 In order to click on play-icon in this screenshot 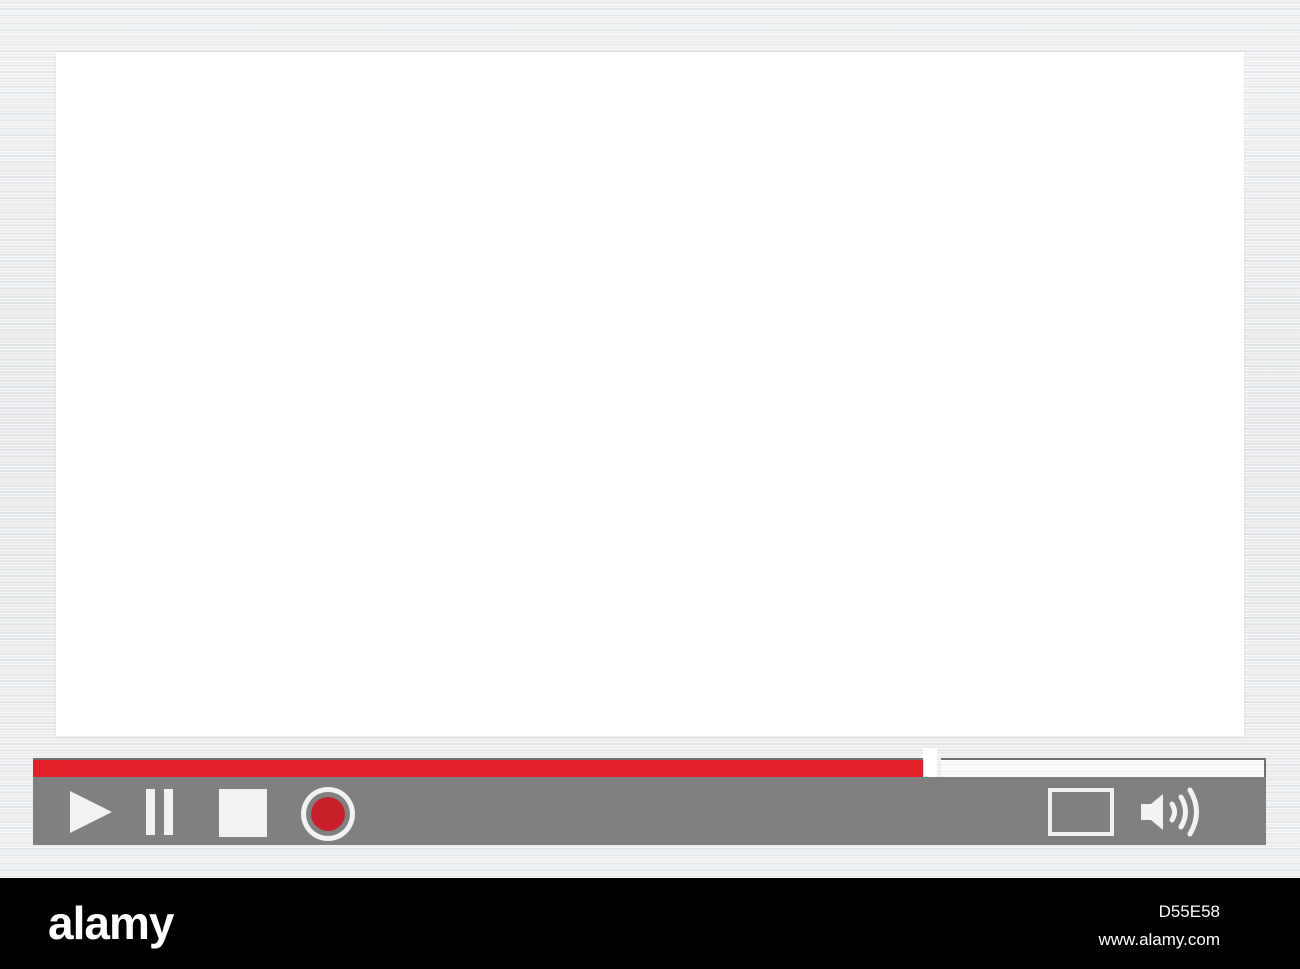, I will do `click(91, 812)`.